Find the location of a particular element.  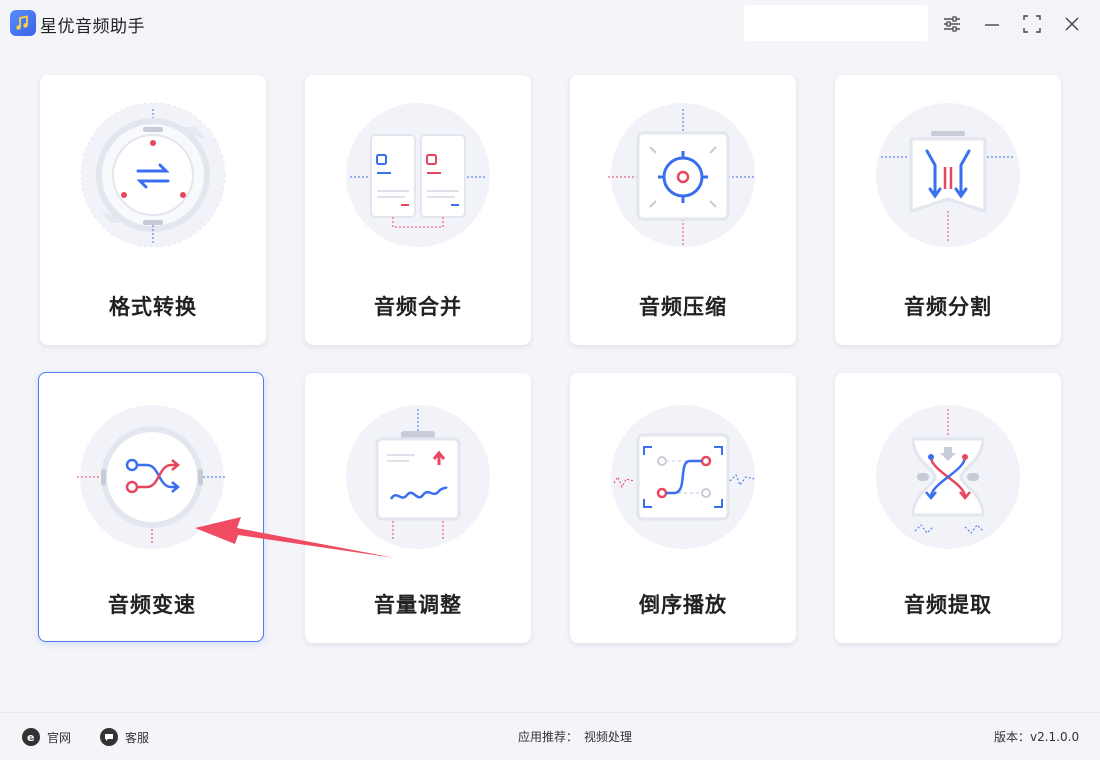

card-label: 格式转换 is located at coordinates (153, 307).